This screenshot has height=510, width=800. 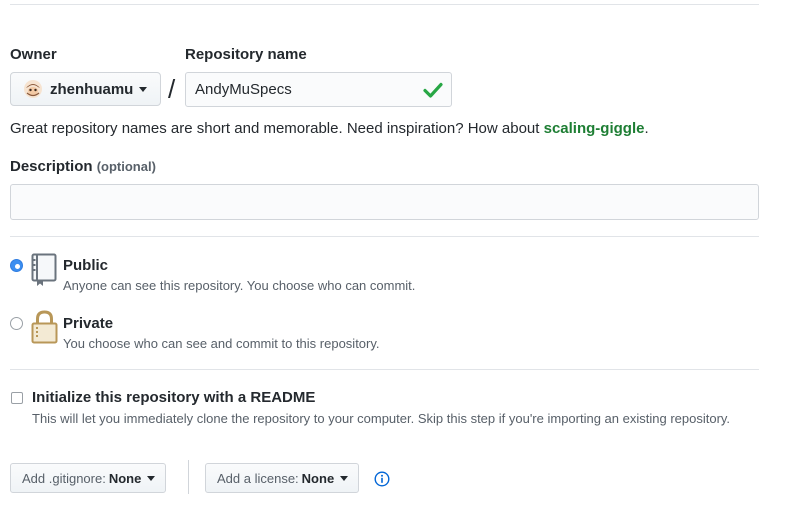 I want to click on hint-suffix: ., so click(x=646, y=128).